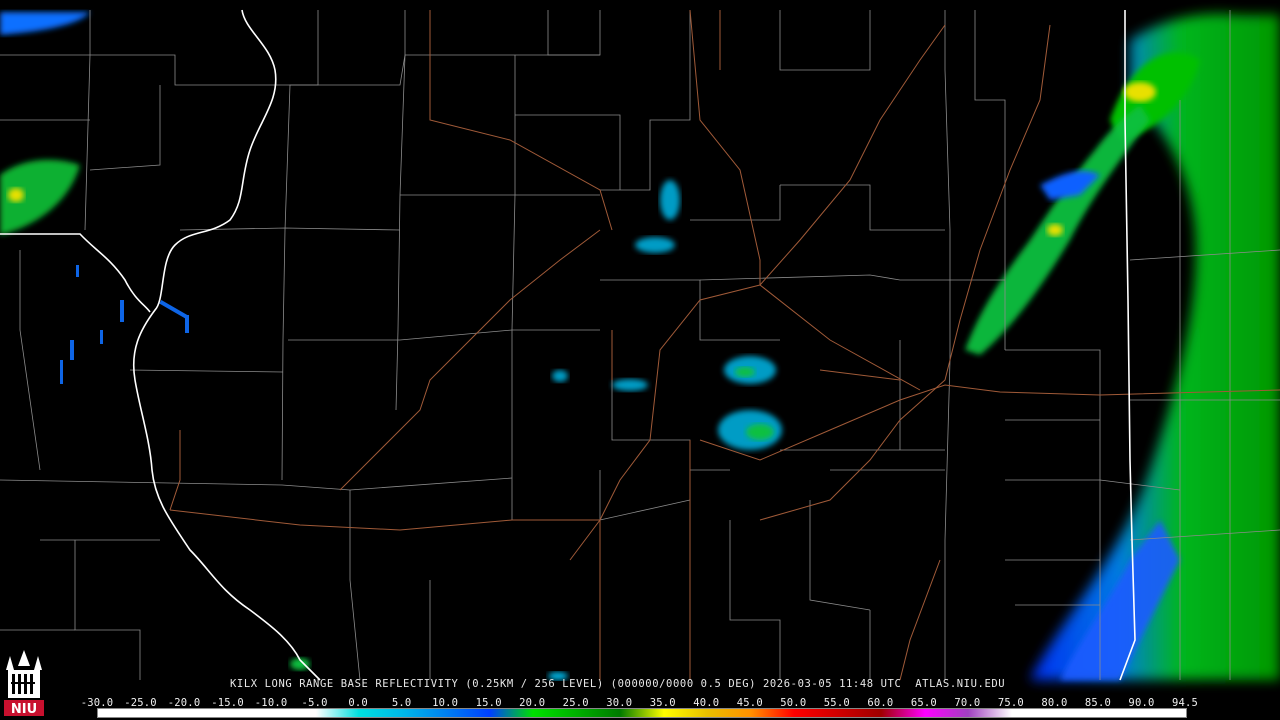  Describe the element at coordinates (24, 709) in the screenshot. I see `logo-text: NIU` at that location.